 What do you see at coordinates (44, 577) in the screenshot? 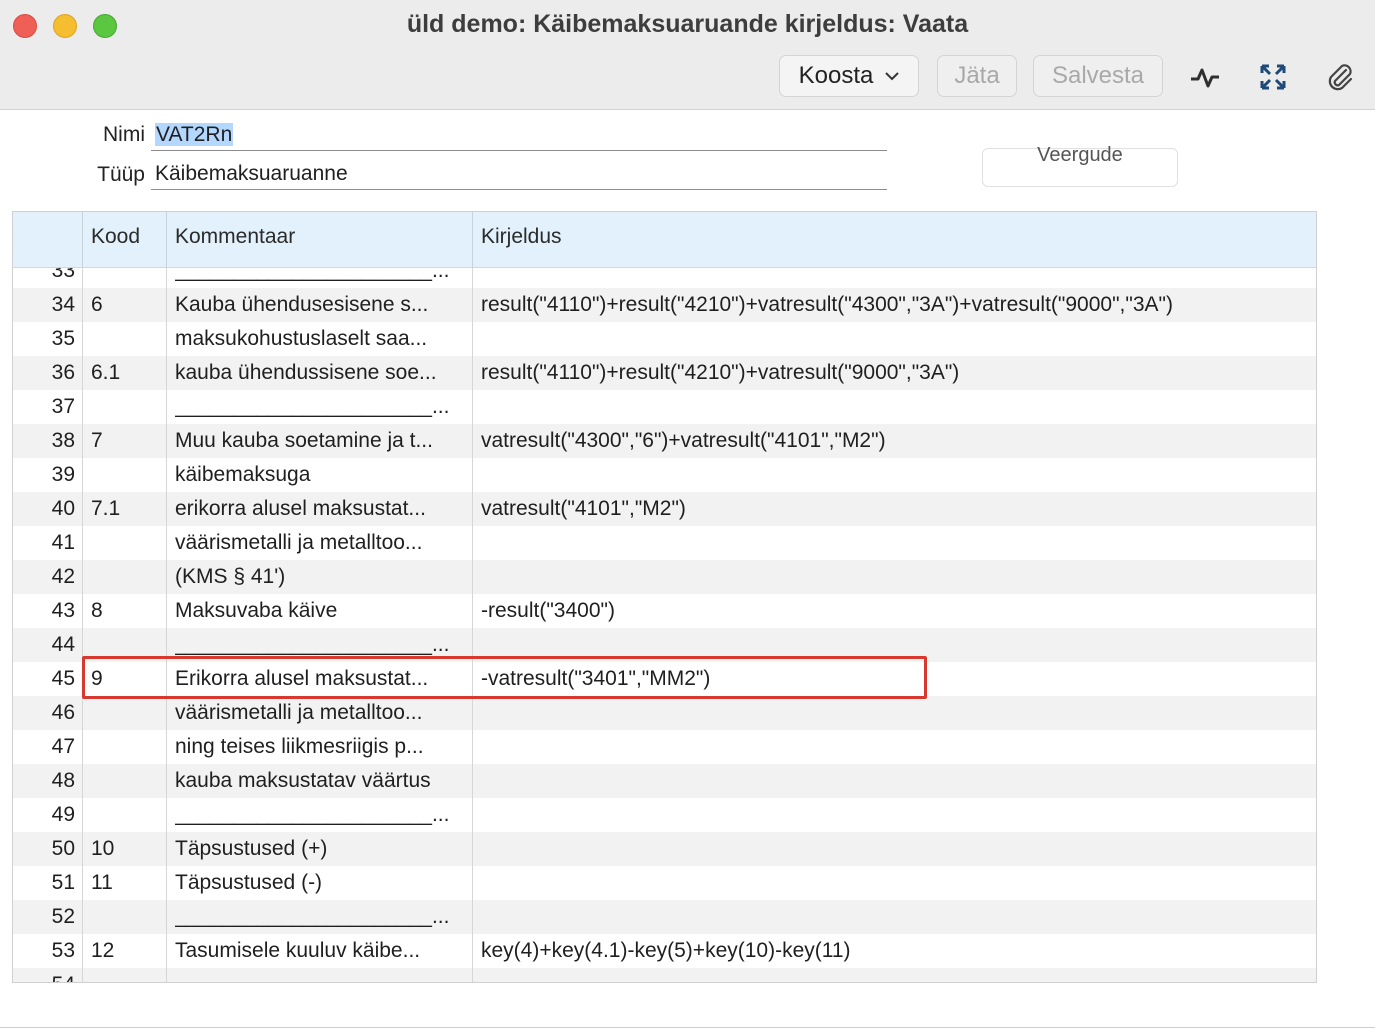
I see `row-number-cell: 42` at bounding box center [44, 577].